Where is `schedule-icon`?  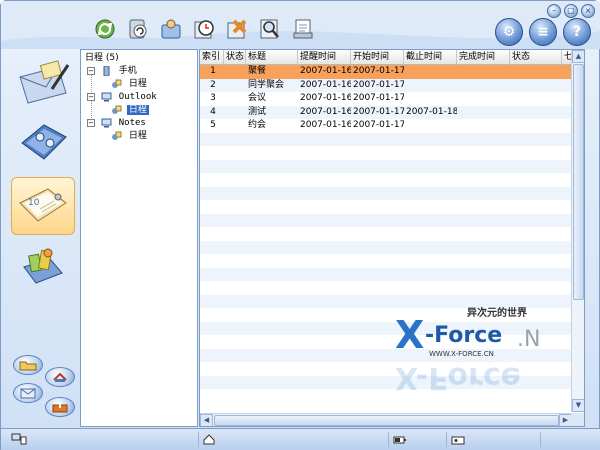
schedule-icon is located at coordinates (117, 135).